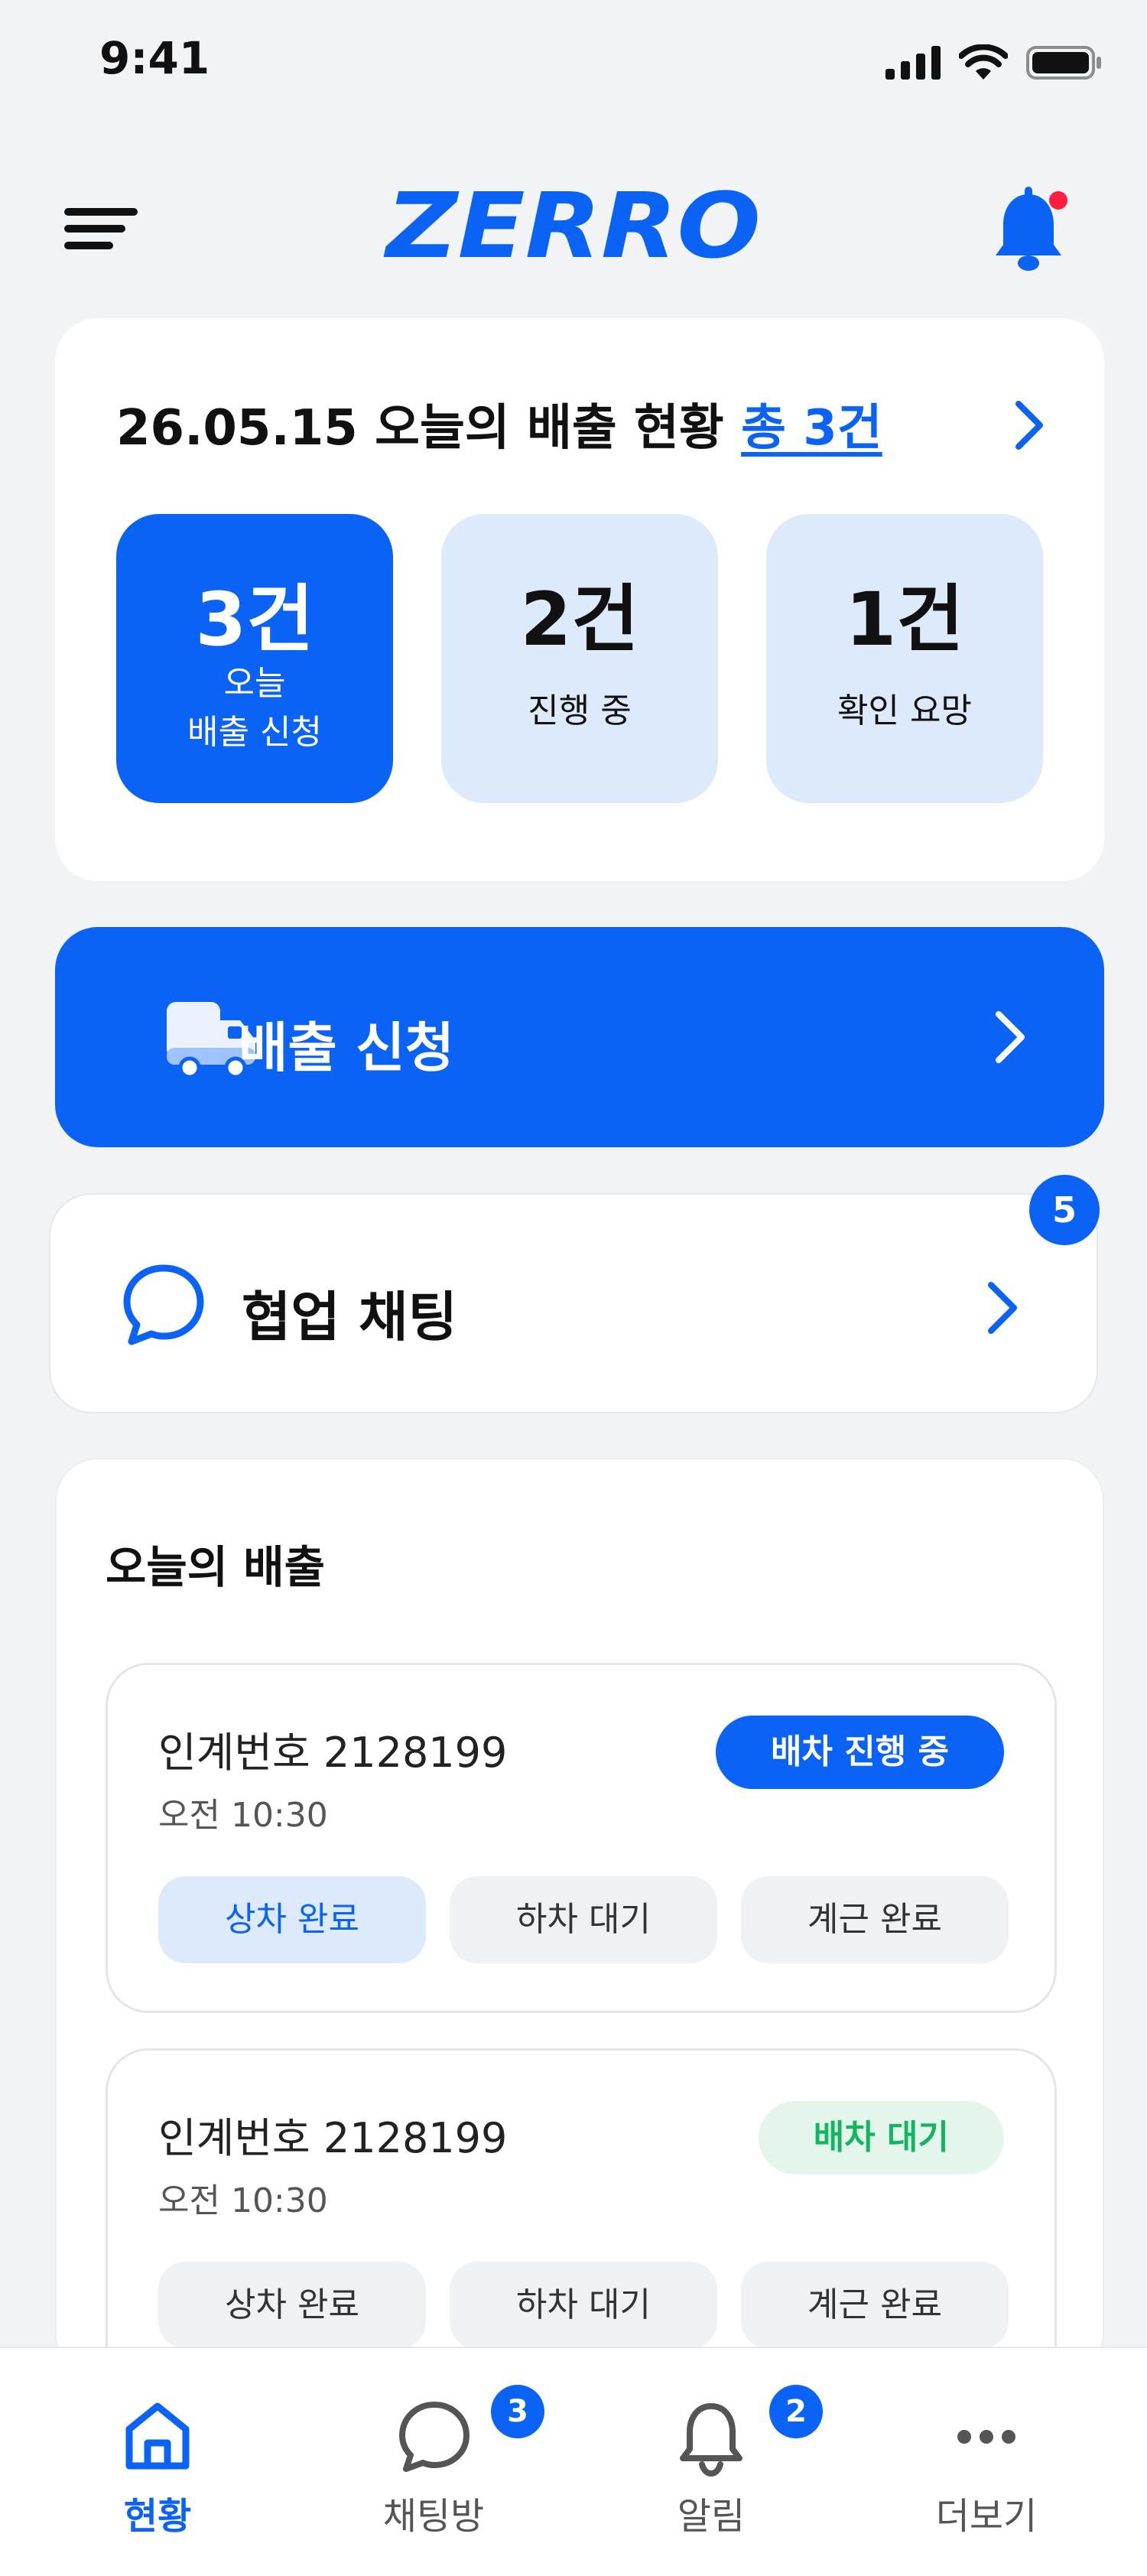 The height and width of the screenshot is (2576, 1147). Describe the element at coordinates (157, 2436) in the screenshot. I see `home-icon` at that location.